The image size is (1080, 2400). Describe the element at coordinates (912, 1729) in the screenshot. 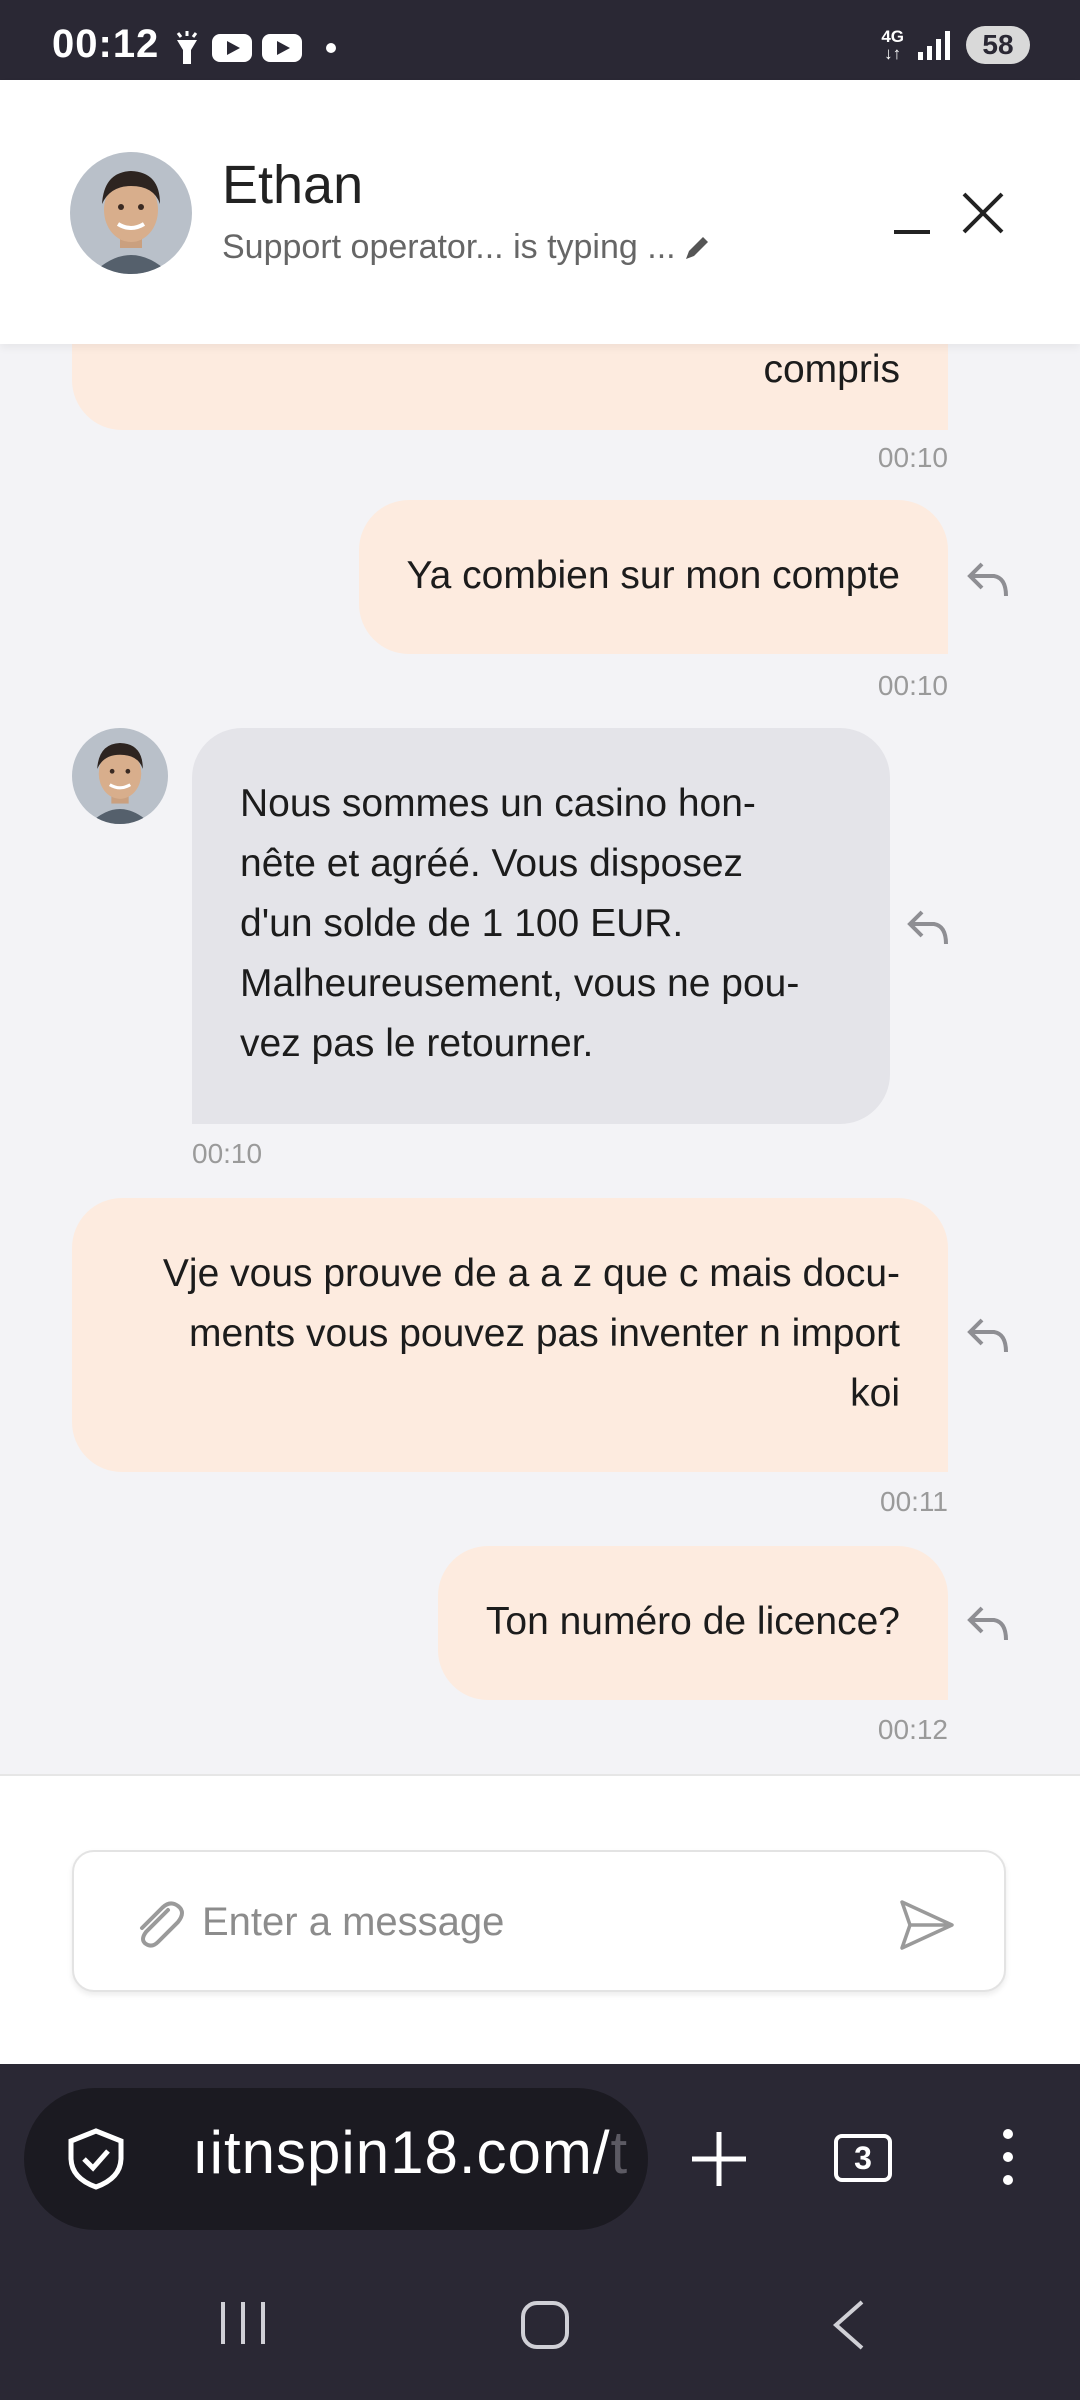

I see `message-time: 00:12` at that location.